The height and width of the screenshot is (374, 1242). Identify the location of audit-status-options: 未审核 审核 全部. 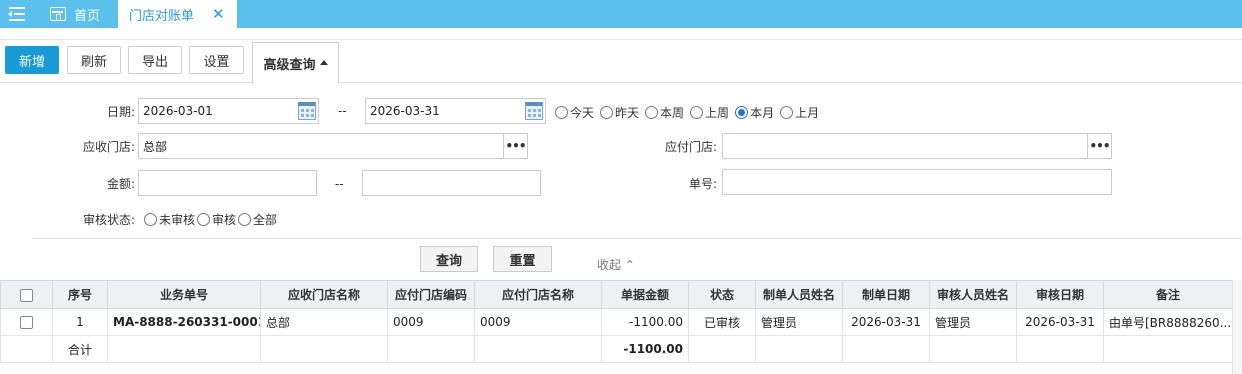
(213, 219).